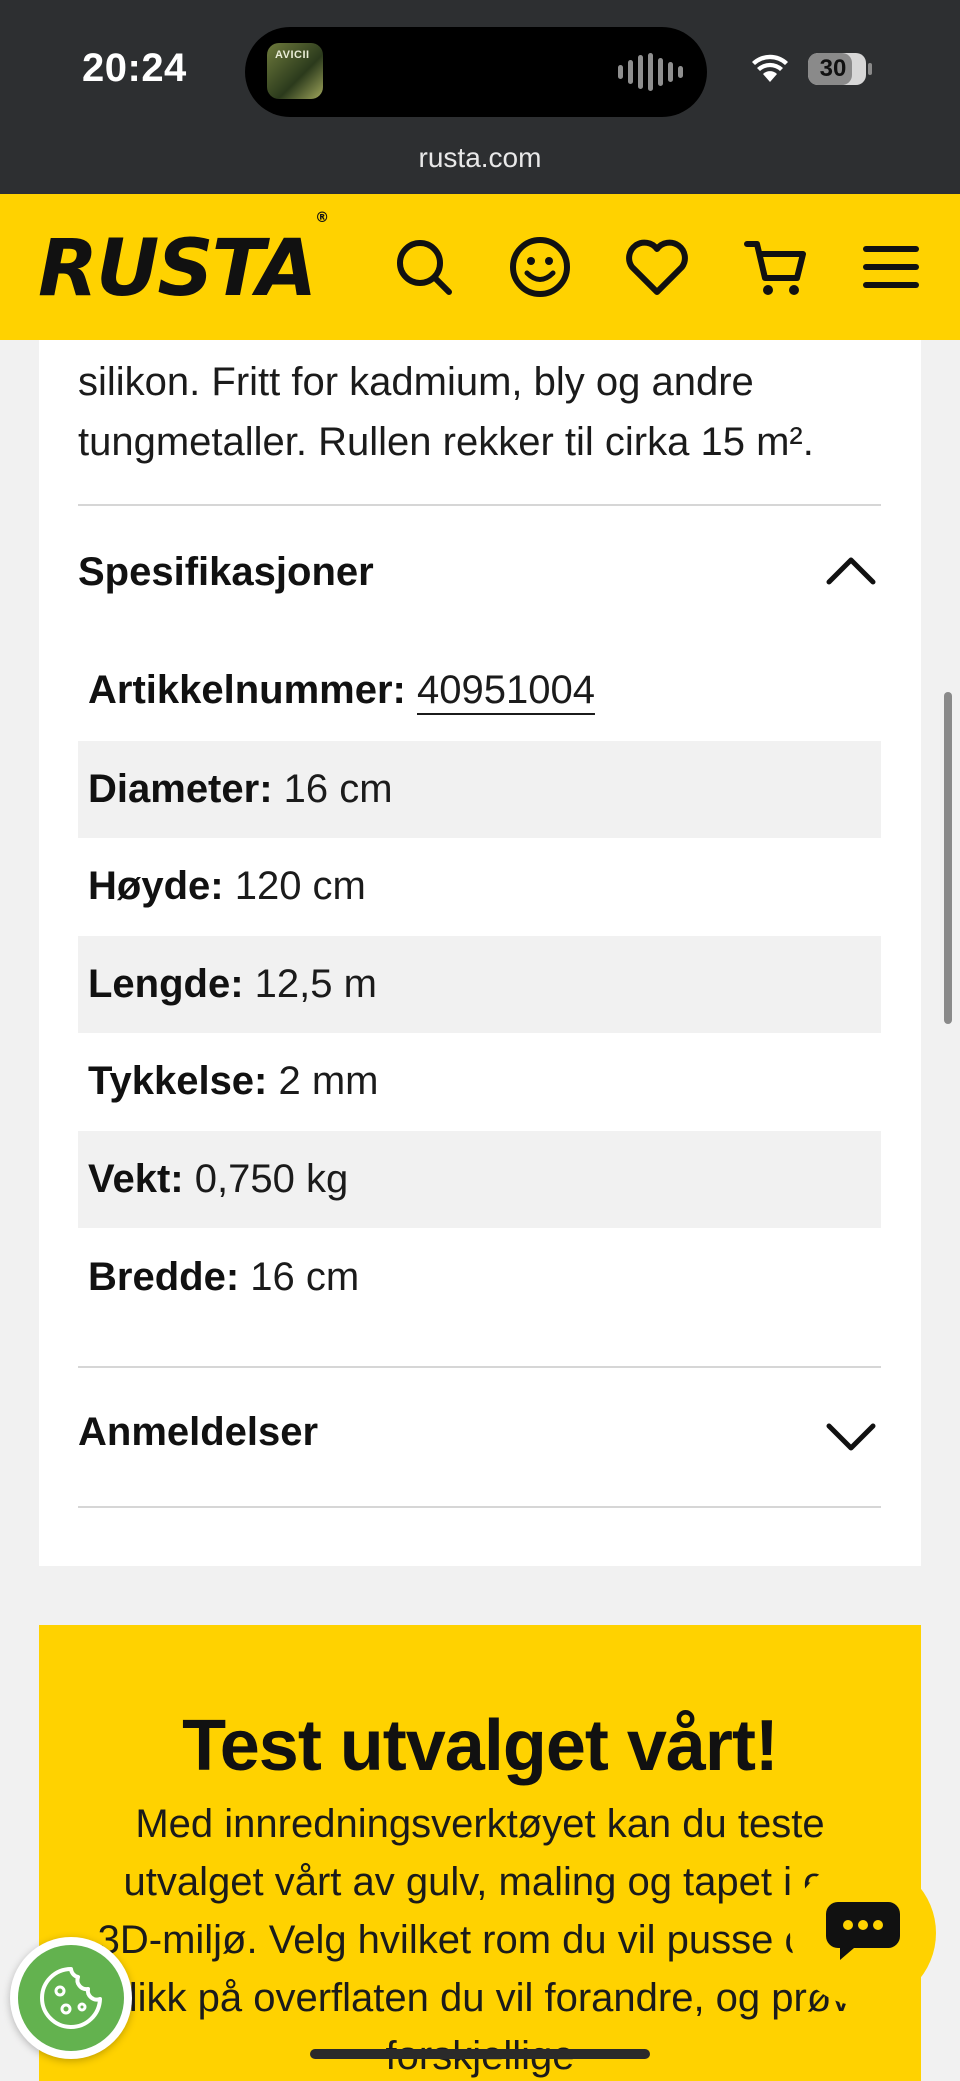 The height and width of the screenshot is (2081, 960). Describe the element at coordinates (479, 984) in the screenshot. I see `spec-row-length: Lengde: 12,5 m` at that location.